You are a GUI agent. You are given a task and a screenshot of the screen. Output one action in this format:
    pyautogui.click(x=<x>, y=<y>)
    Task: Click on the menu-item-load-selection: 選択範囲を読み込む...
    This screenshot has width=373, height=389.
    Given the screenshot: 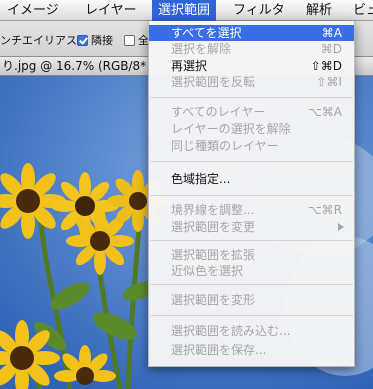 What is the action you would take?
    pyautogui.click(x=251, y=331)
    